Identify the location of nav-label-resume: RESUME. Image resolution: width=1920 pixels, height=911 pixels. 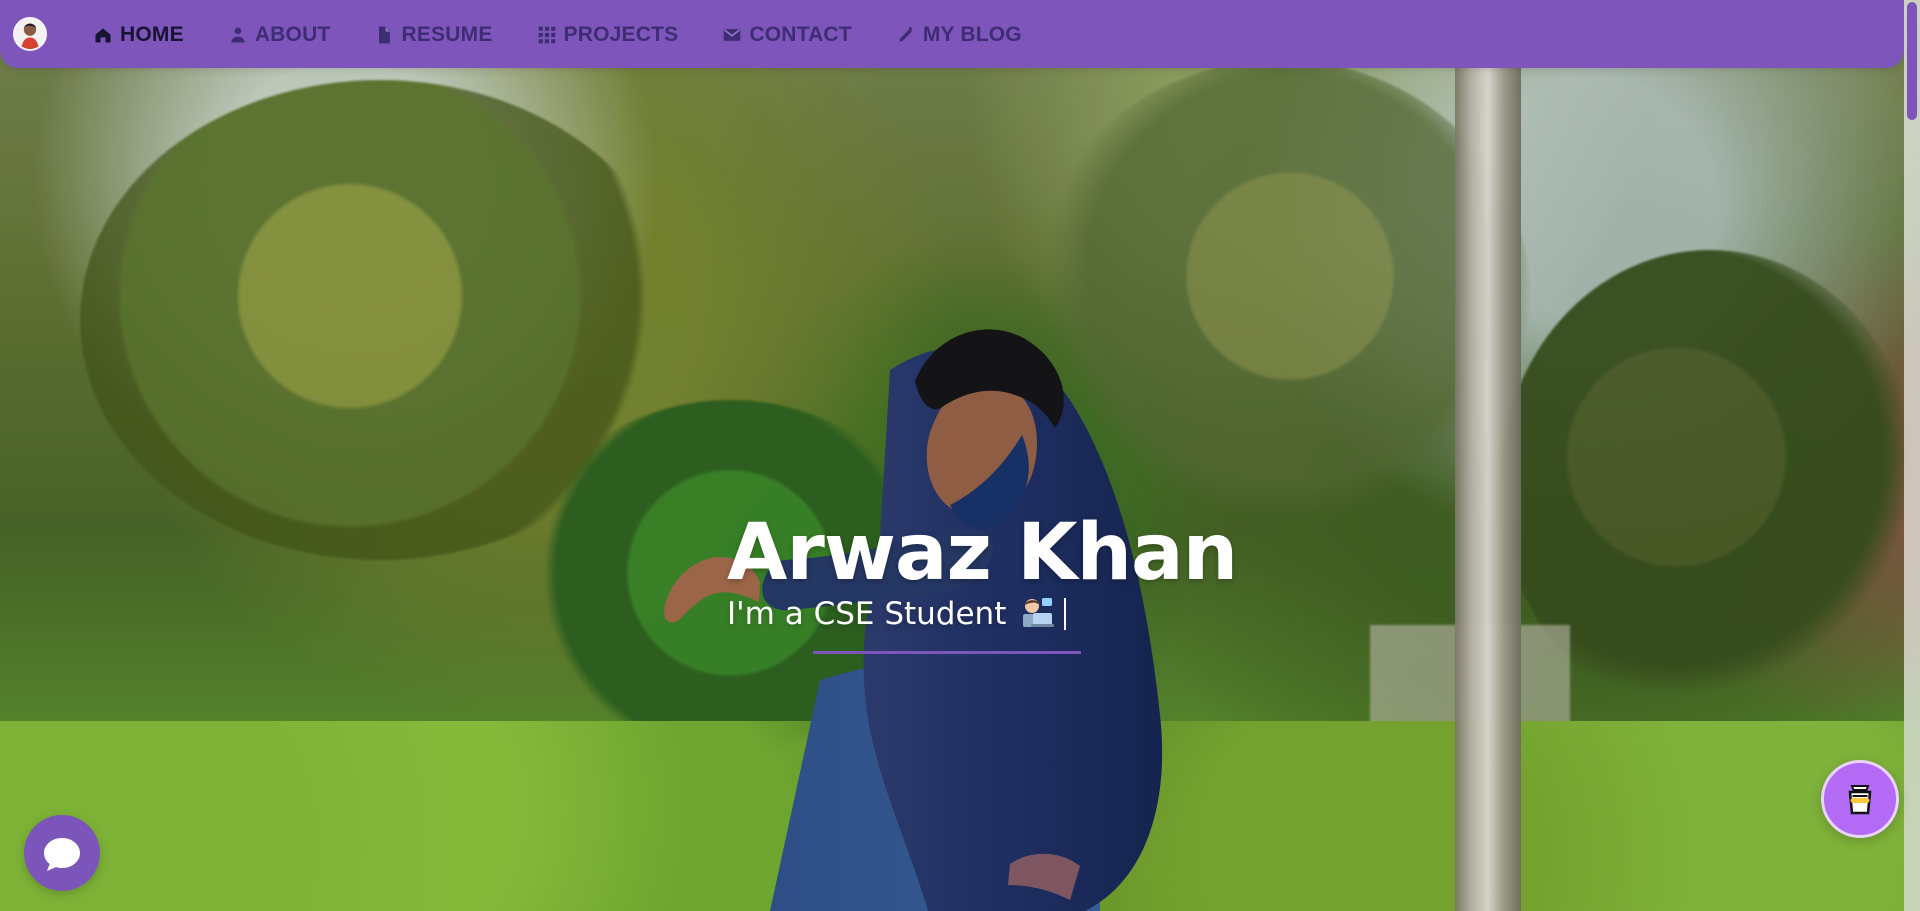
(447, 34).